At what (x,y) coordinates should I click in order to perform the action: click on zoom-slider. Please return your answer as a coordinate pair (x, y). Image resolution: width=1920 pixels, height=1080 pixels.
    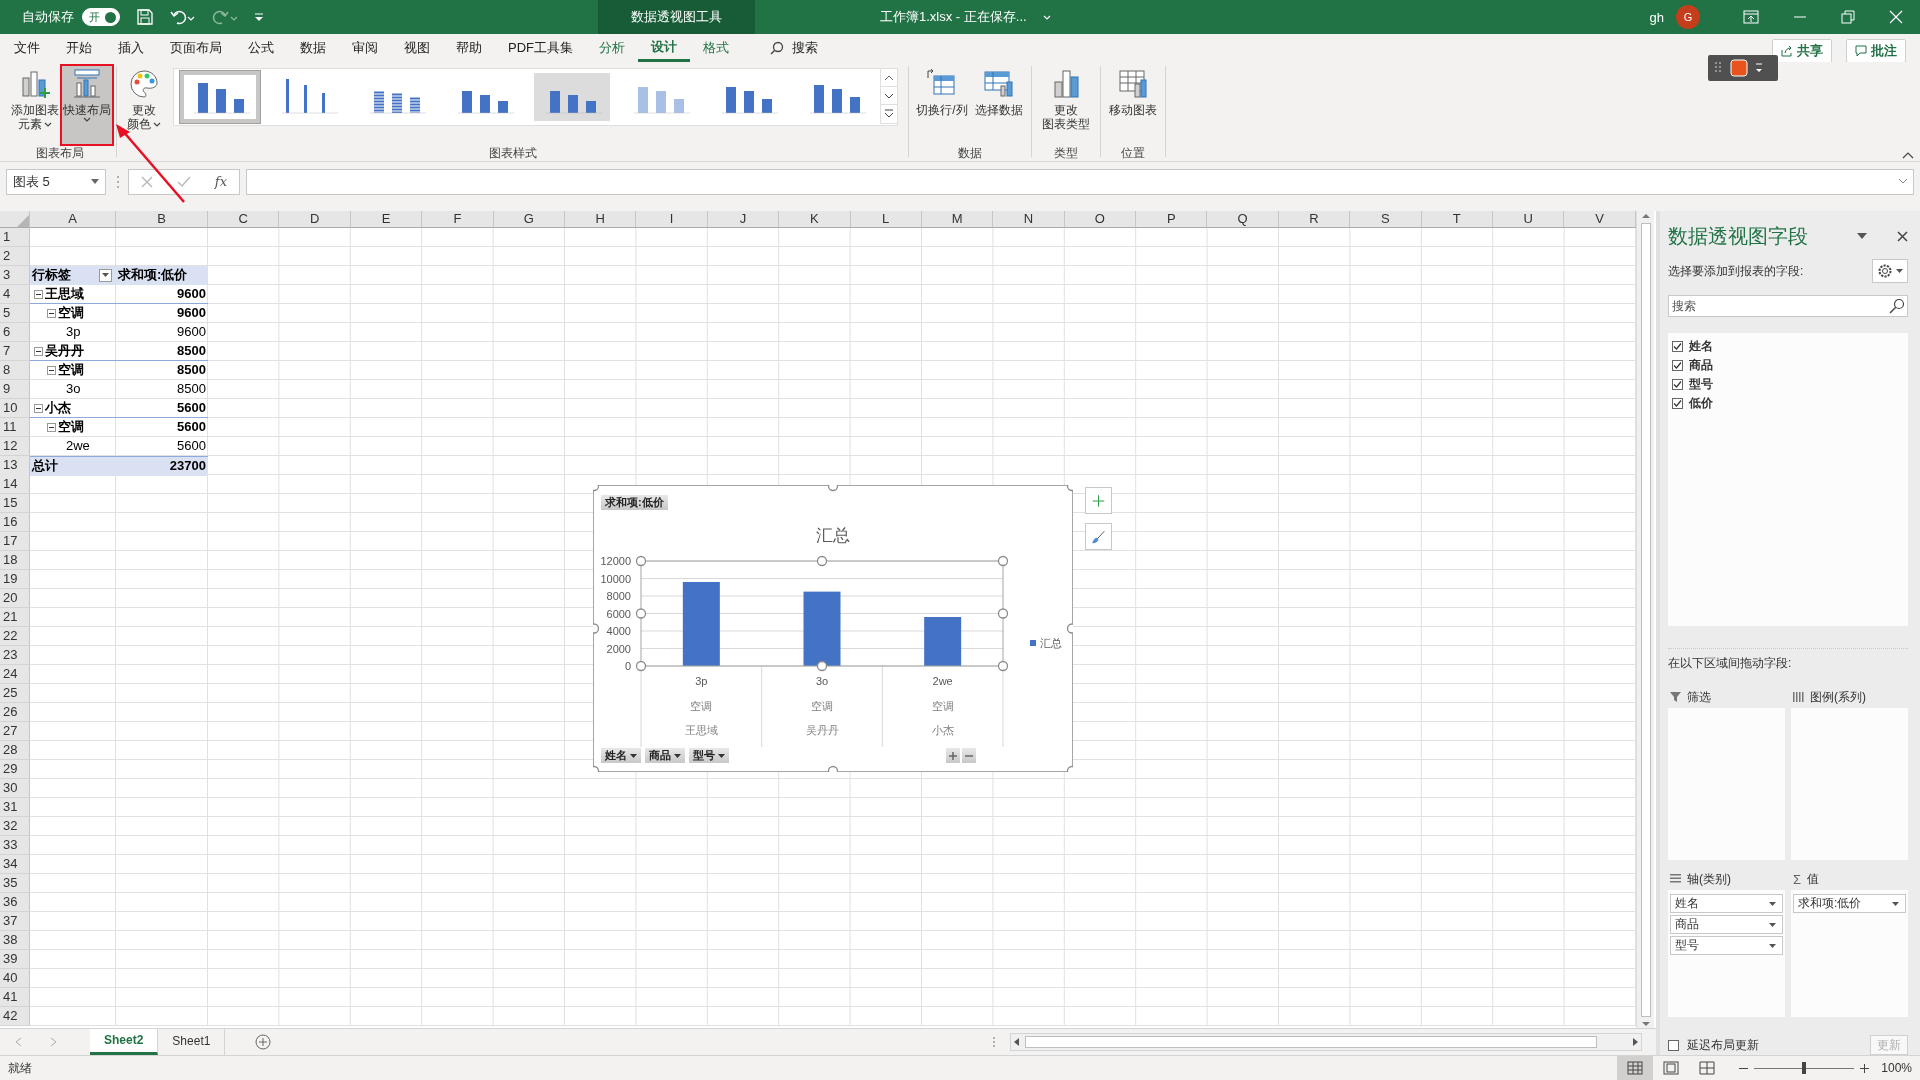
    Looking at the image, I should click on (1804, 1068).